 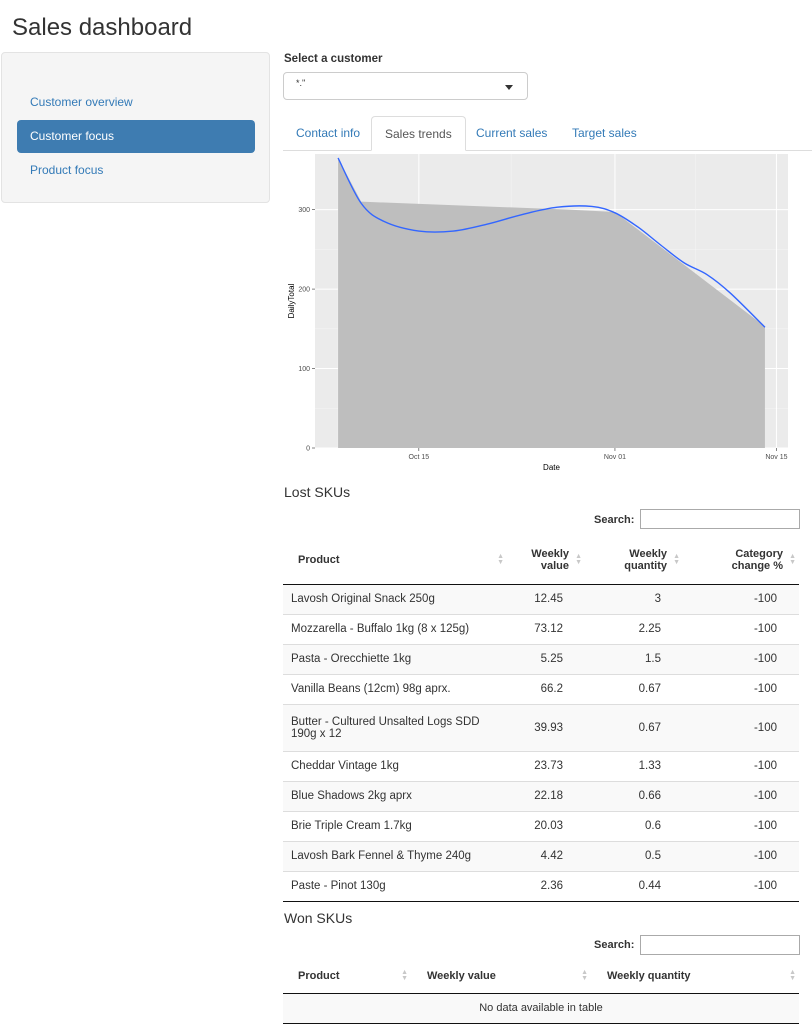 What do you see at coordinates (304, 290) in the screenshot?
I see `y-tick-label: 200` at bounding box center [304, 290].